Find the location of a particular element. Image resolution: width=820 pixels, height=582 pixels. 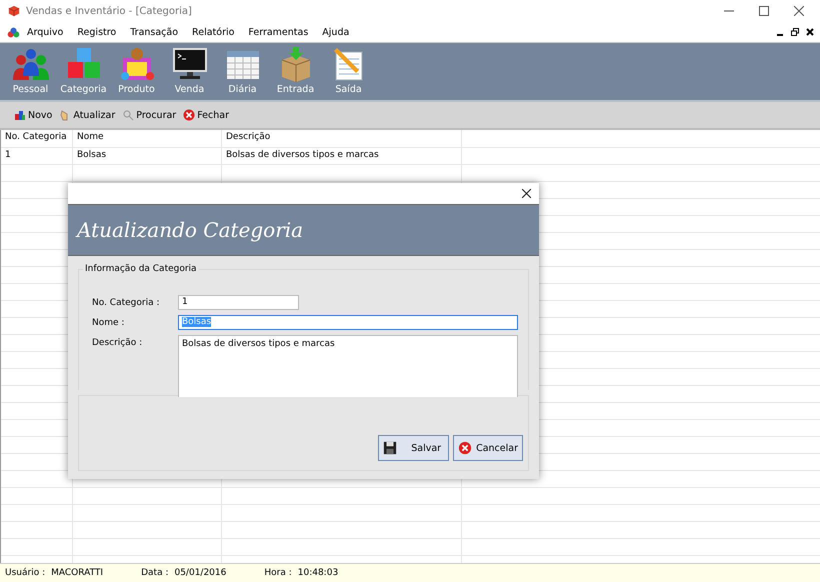

status-label: Data : is located at coordinates (154, 573).